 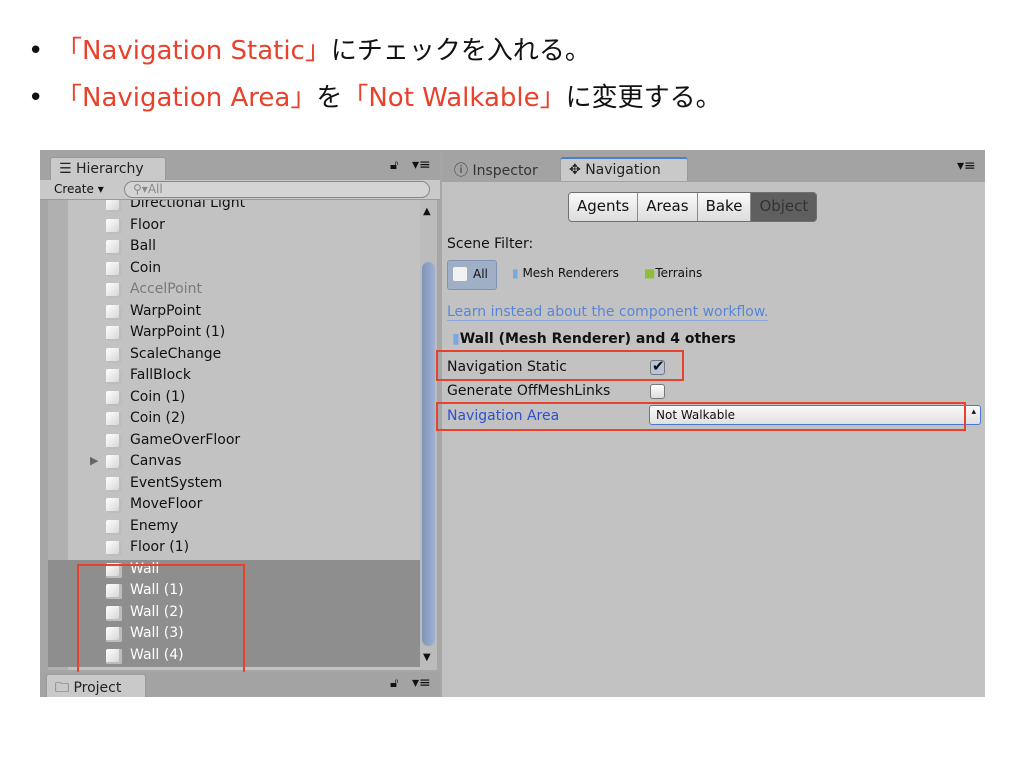 I want to click on slide-bullet: • 「Navigation Static」にチェックを入れる。, so click(x=309, y=48).